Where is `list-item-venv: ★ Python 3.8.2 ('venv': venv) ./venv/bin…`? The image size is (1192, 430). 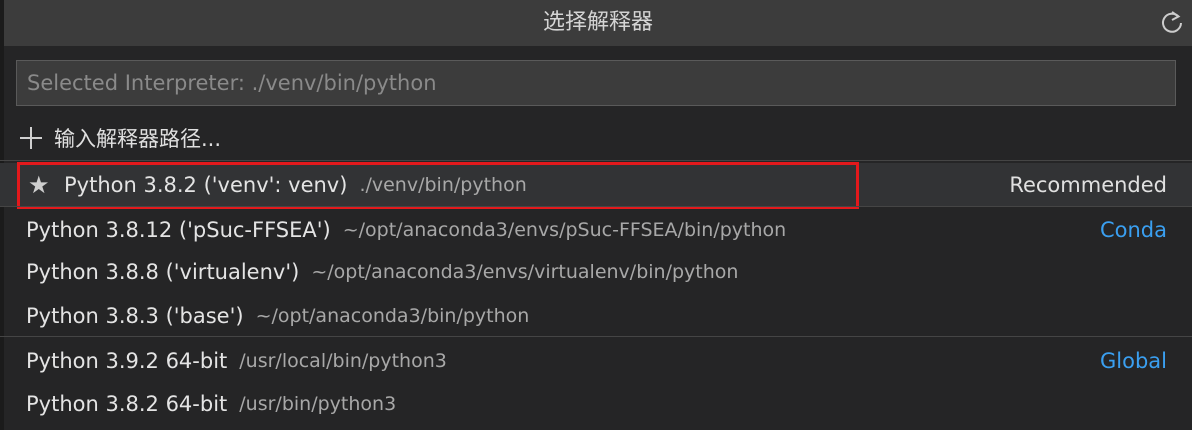 list-item-venv: ★ Python 3.8.2 ('venv': venv) ./venv/bin… is located at coordinates (596, 185).